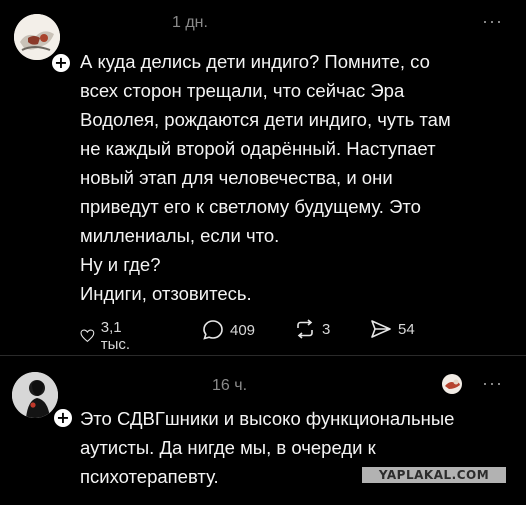 This screenshot has width=526, height=505. What do you see at coordinates (305, 329) in the screenshot?
I see `repost-icon` at bounding box center [305, 329].